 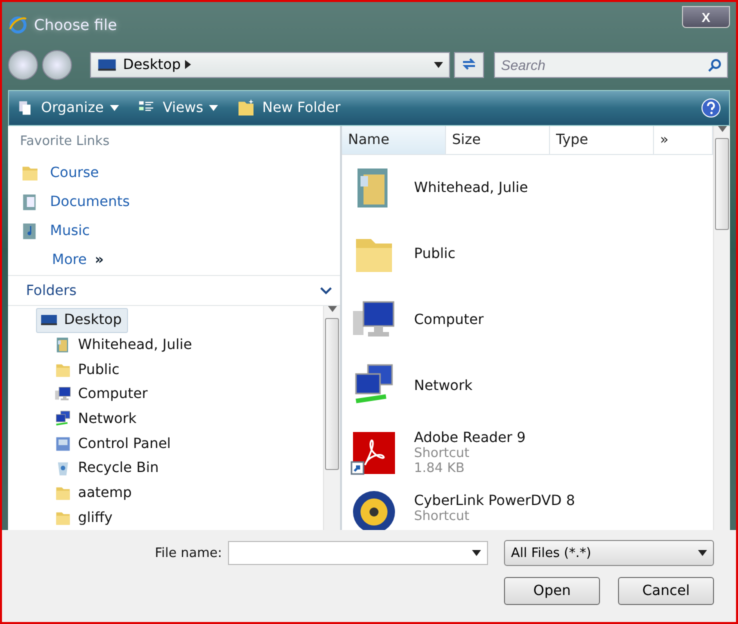 I want to click on folder-tree-item: Desktop, so click(x=82, y=320).